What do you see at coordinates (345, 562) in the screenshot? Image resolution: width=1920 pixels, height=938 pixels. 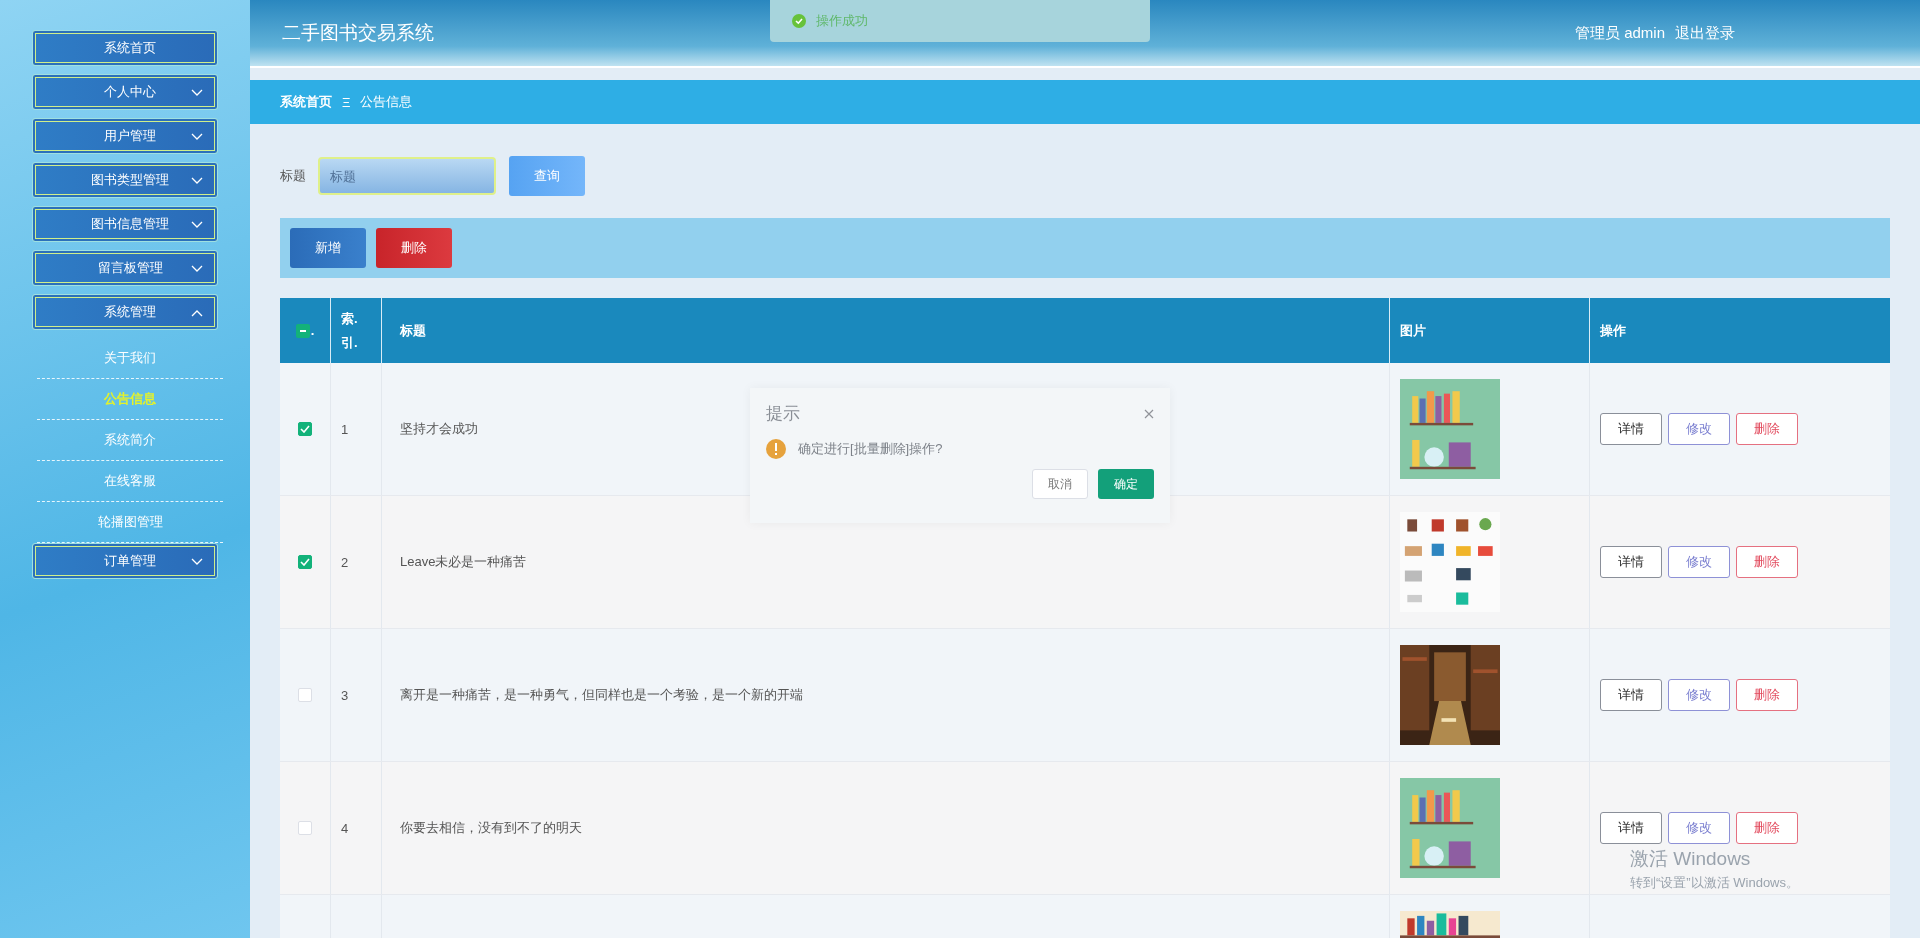 I see `table-cell: 2` at bounding box center [345, 562].